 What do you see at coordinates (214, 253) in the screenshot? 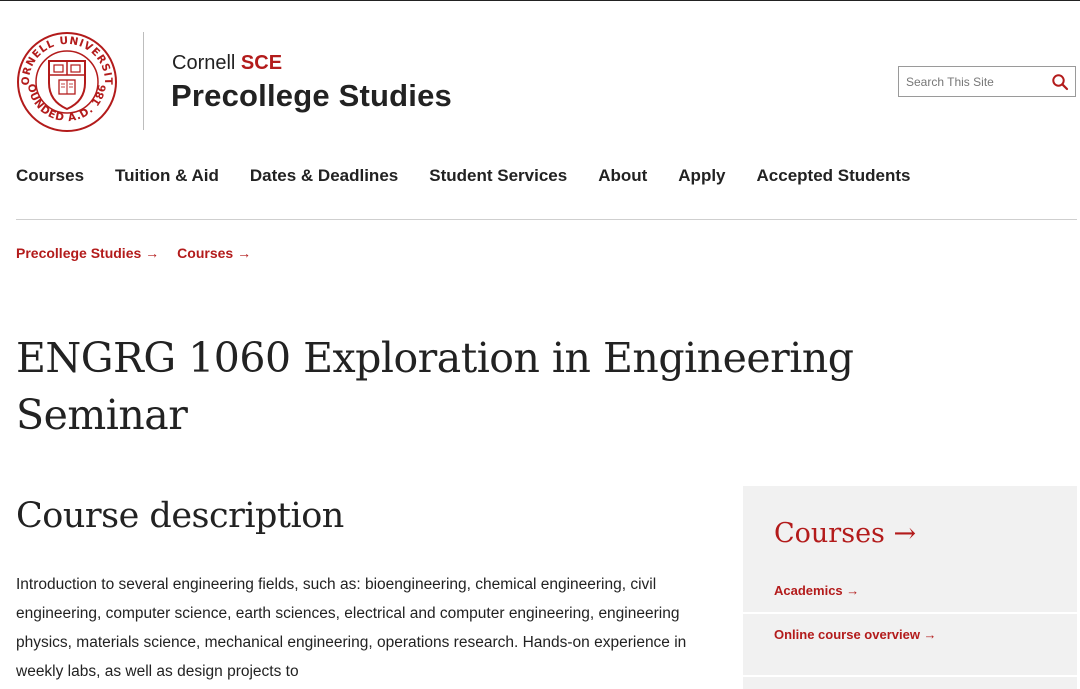
I see `breadcrumb-courses: Courses →` at bounding box center [214, 253].